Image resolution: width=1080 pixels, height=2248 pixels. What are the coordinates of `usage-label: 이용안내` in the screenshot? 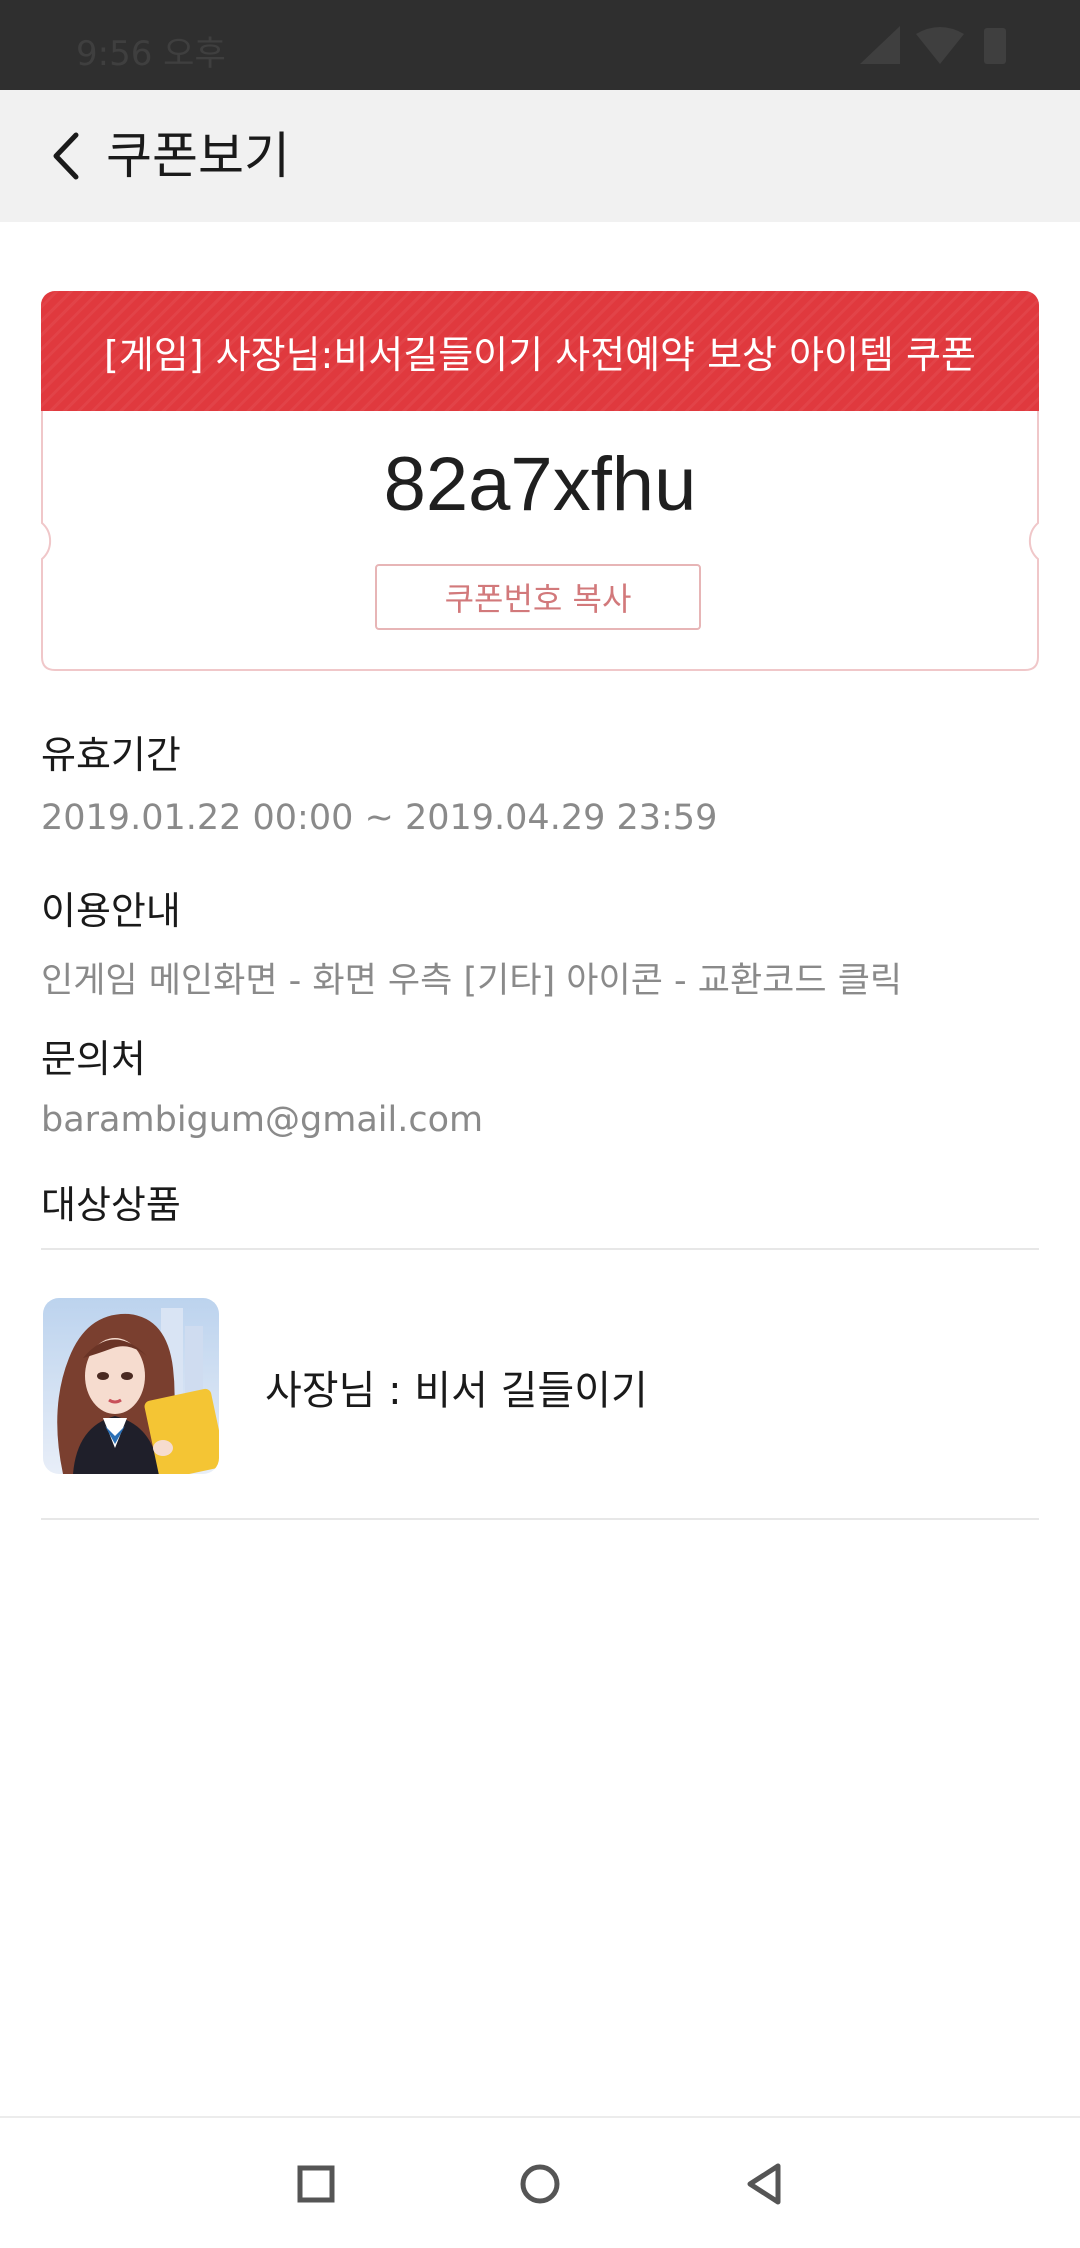 It's located at (111, 911).